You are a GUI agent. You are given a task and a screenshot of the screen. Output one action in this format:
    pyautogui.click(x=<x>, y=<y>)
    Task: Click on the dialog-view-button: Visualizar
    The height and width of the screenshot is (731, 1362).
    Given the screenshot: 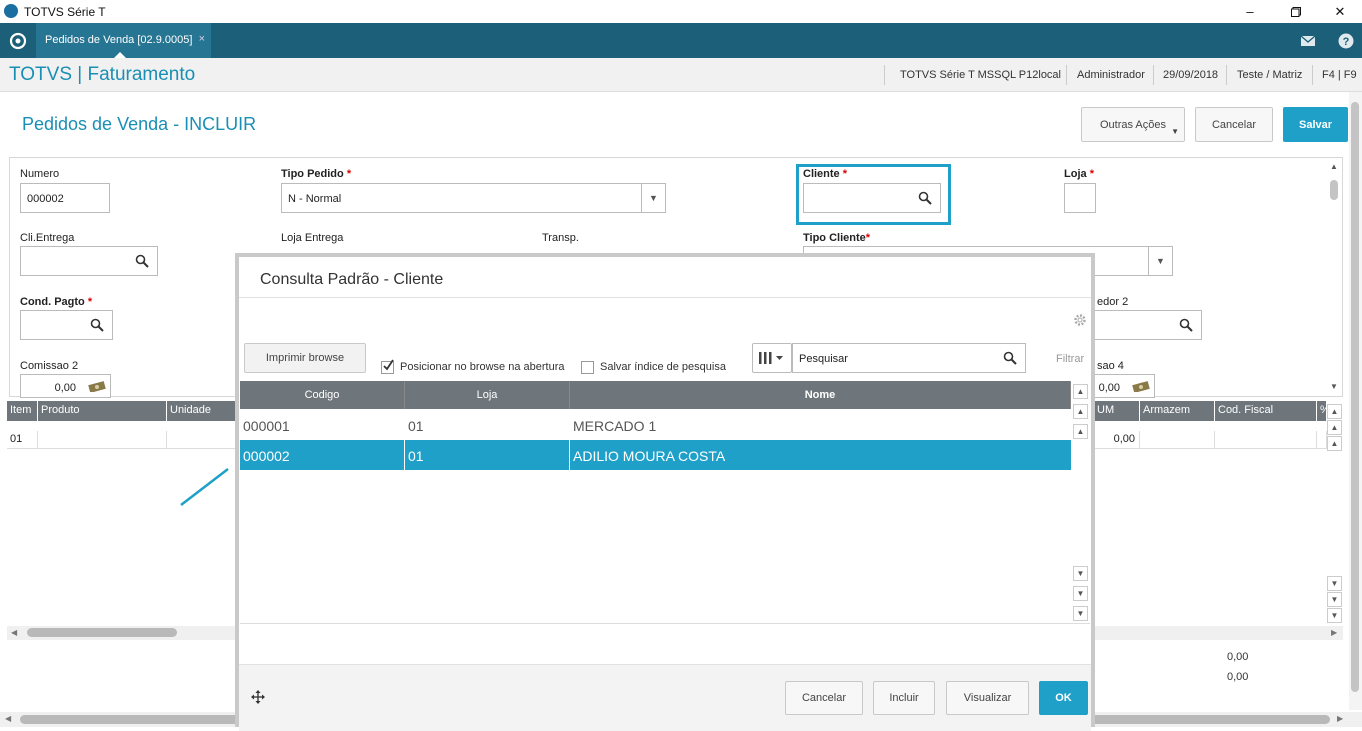 What is the action you would take?
    pyautogui.click(x=987, y=698)
    